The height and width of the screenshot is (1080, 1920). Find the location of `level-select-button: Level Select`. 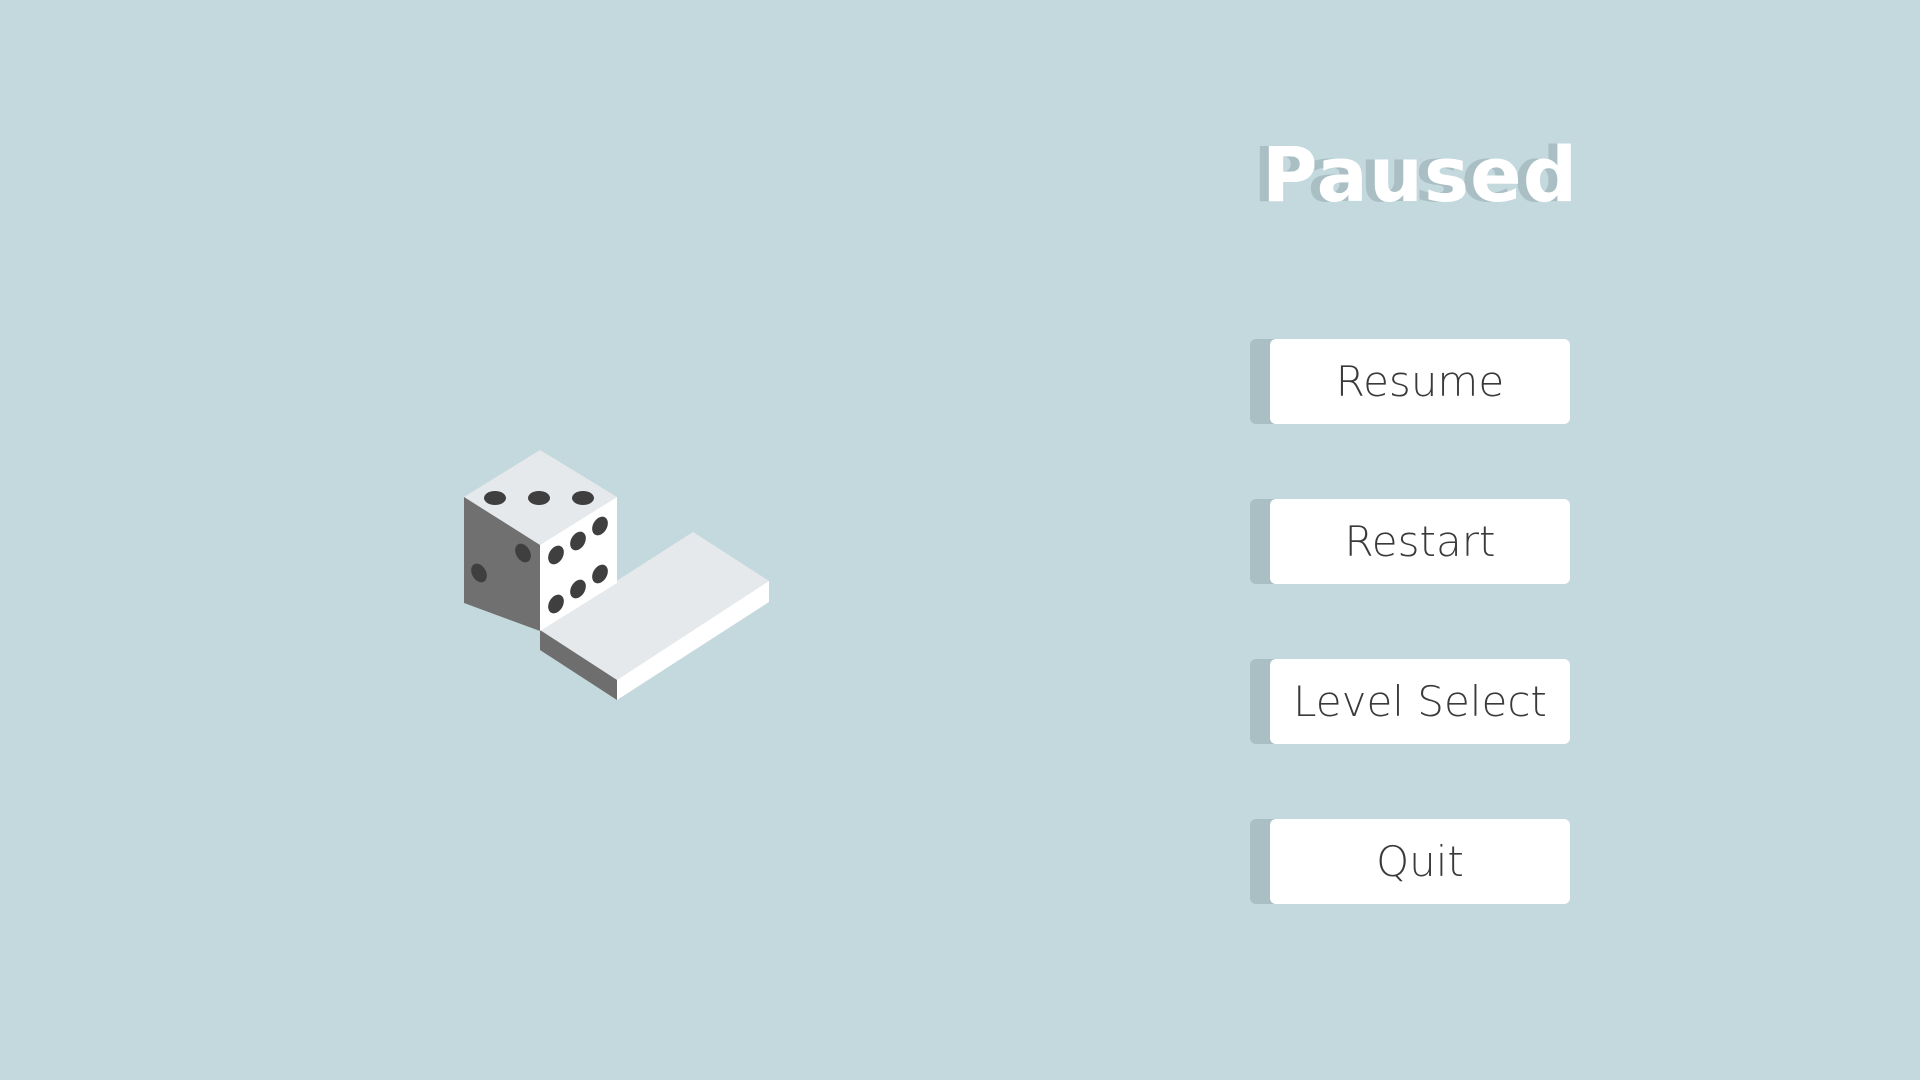

level-select-button: Level Select is located at coordinates (1410, 701).